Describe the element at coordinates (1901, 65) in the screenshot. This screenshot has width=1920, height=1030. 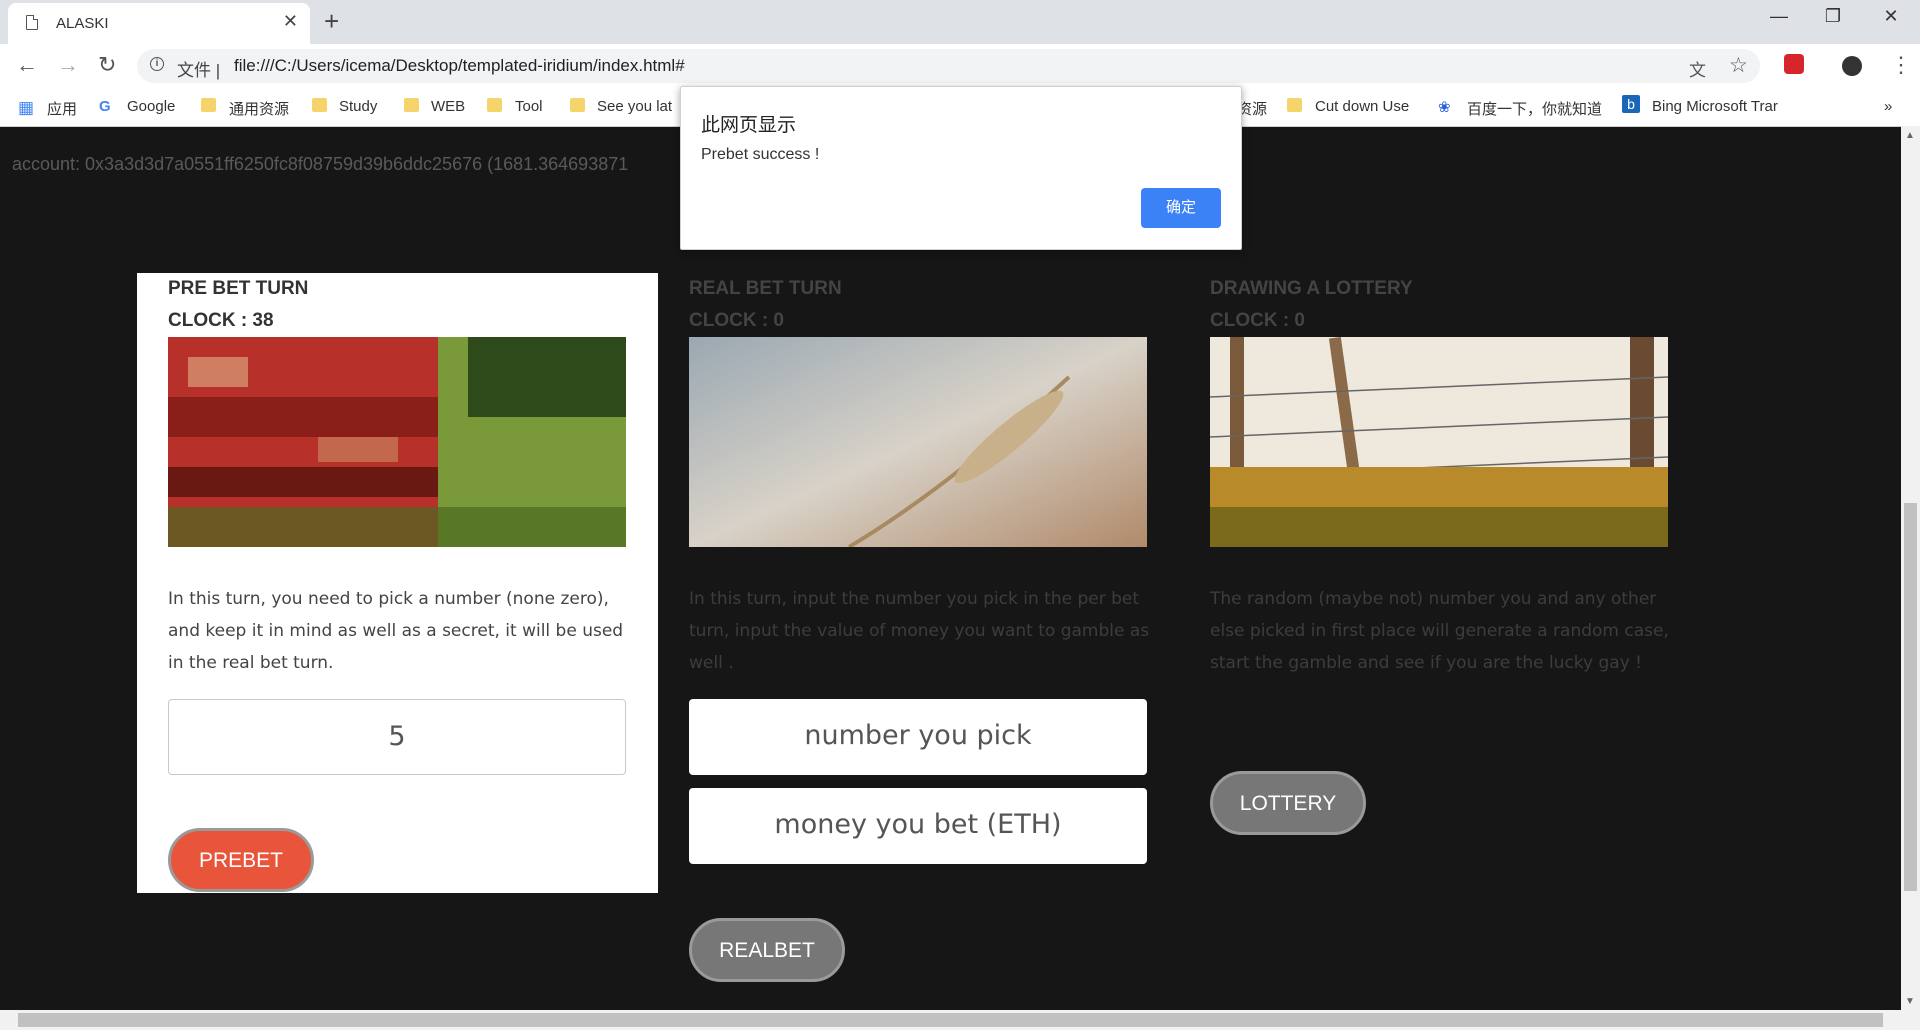
I see `menu-icon: ⋮` at that location.